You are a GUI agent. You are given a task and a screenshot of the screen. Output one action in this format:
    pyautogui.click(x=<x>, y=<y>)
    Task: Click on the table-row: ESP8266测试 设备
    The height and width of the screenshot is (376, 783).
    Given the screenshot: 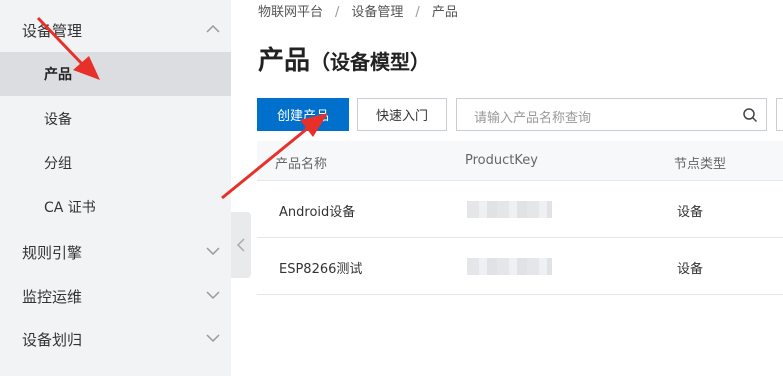 What is the action you would take?
    pyautogui.click(x=520, y=266)
    